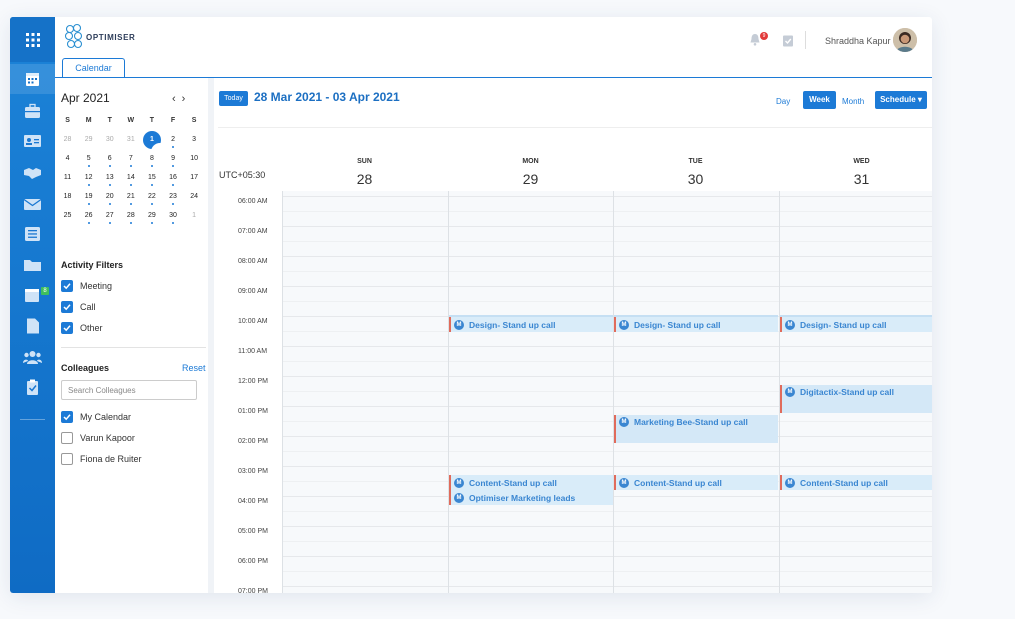 The height and width of the screenshot is (619, 1015). What do you see at coordinates (32, 39) in the screenshot?
I see `apps-grid-icon` at bounding box center [32, 39].